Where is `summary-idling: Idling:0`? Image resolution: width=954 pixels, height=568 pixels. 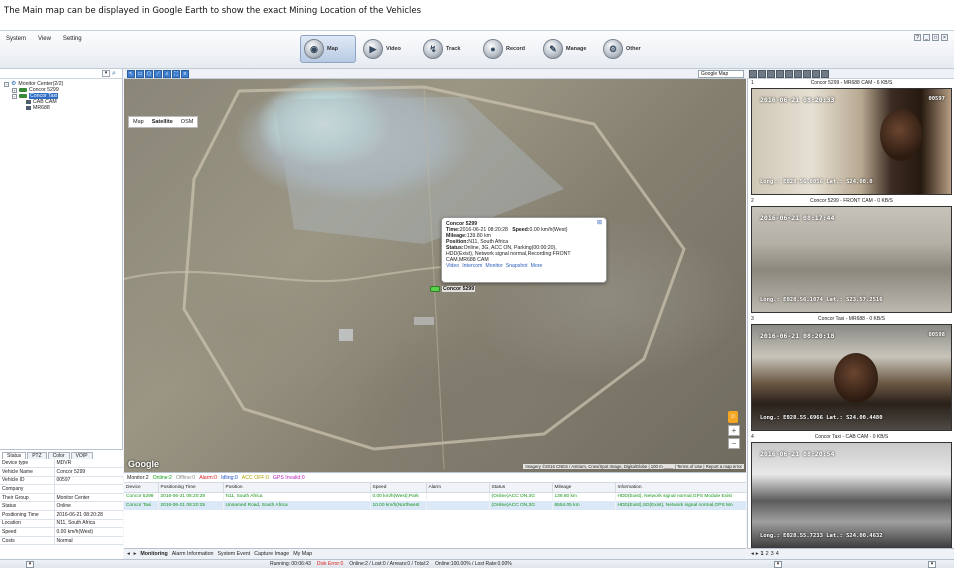
summary-idling: Idling:0 is located at coordinates (229, 478).